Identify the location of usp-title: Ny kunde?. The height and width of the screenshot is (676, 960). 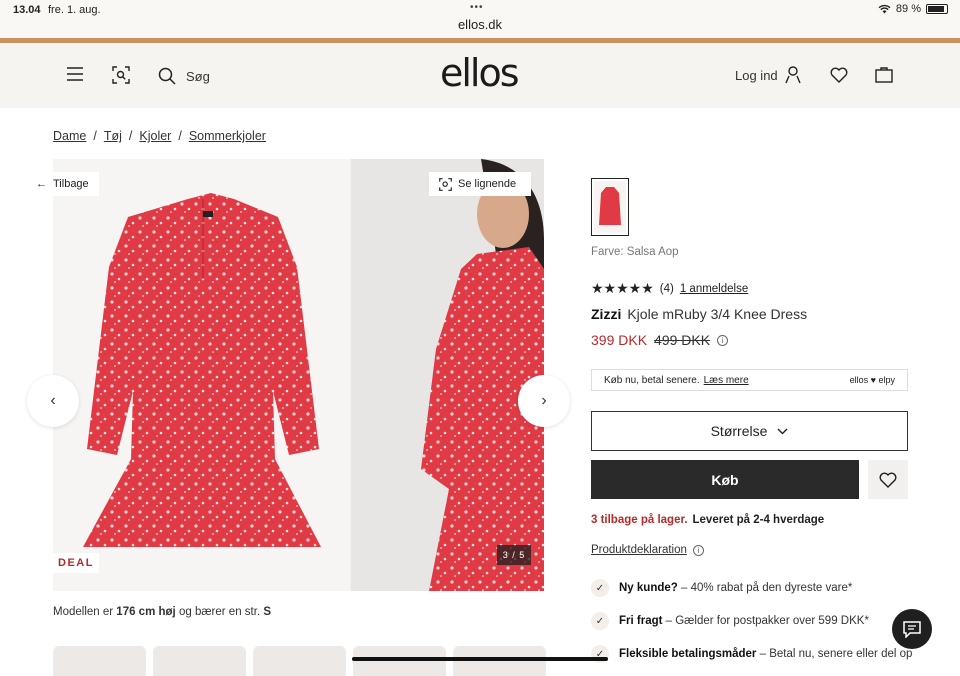
(648, 588).